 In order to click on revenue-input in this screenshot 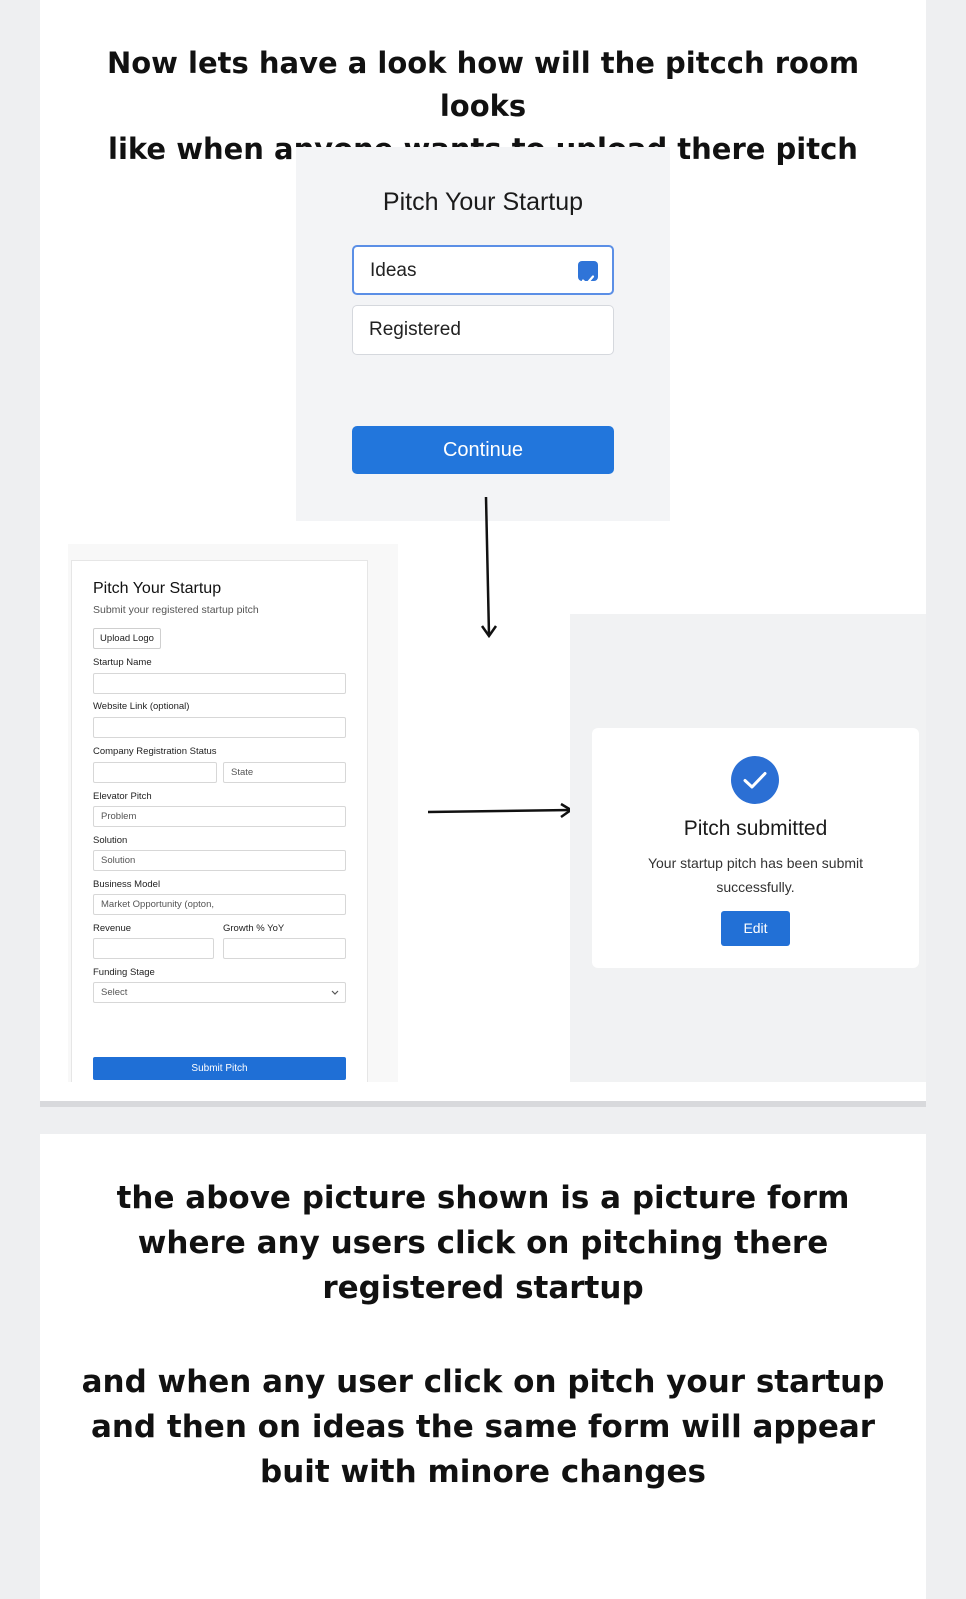, I will do `click(153, 948)`.